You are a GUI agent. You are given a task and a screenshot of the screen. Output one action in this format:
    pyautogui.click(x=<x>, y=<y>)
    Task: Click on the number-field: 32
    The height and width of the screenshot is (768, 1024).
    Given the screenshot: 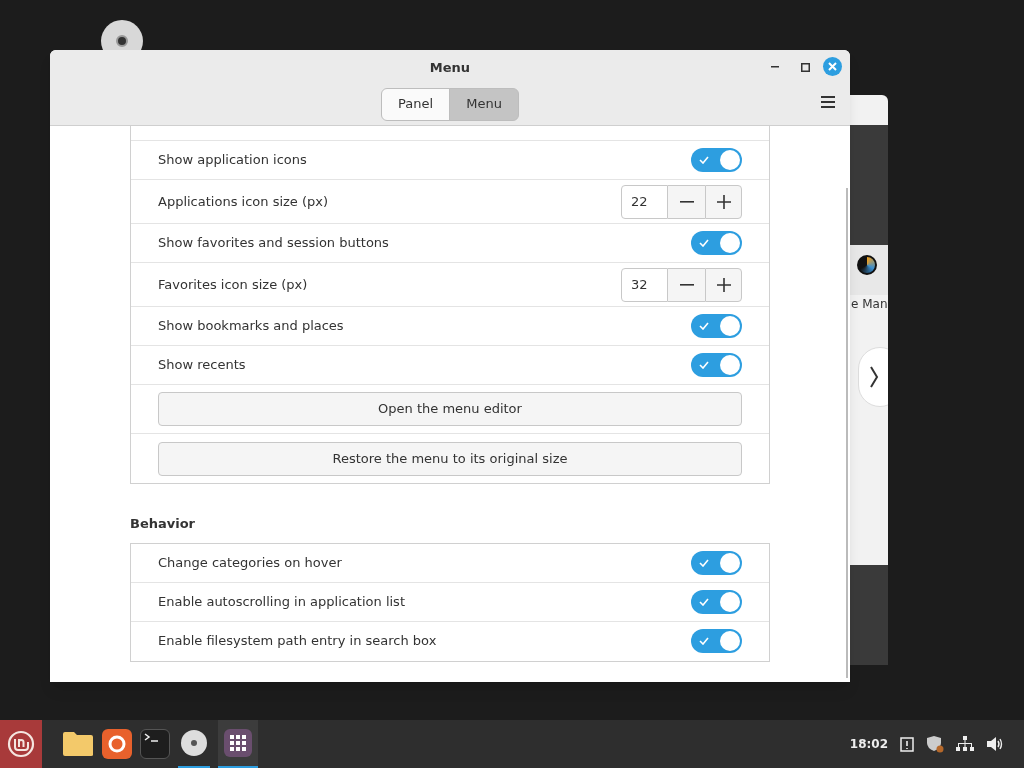 What is the action you would take?
    pyautogui.click(x=644, y=284)
    